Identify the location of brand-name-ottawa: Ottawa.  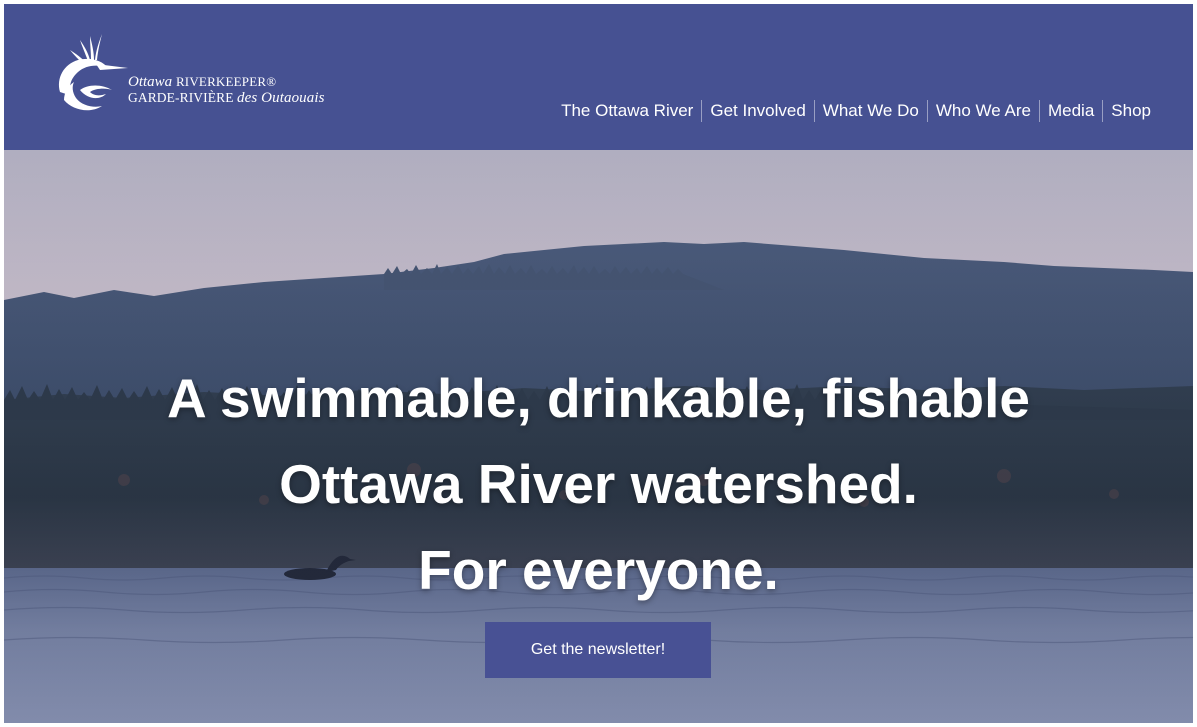
(150, 82).